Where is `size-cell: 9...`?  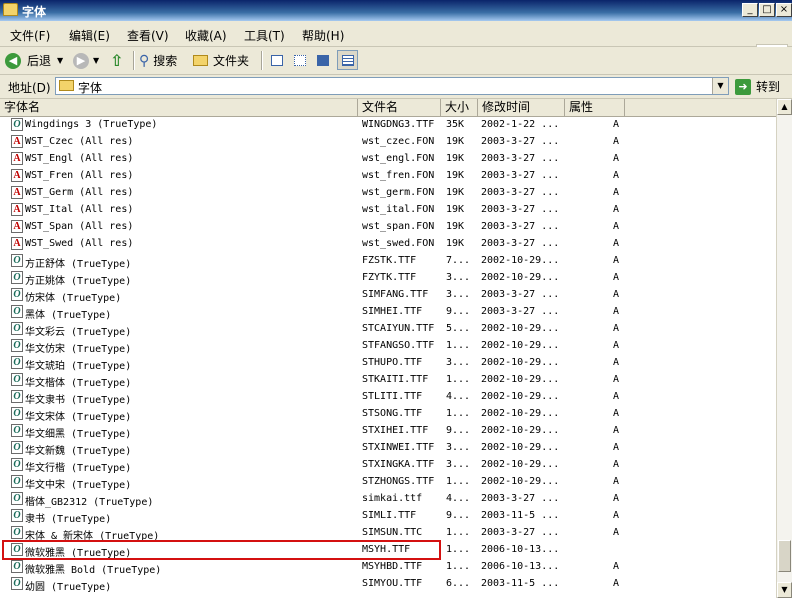 size-cell: 9... is located at coordinates (458, 311).